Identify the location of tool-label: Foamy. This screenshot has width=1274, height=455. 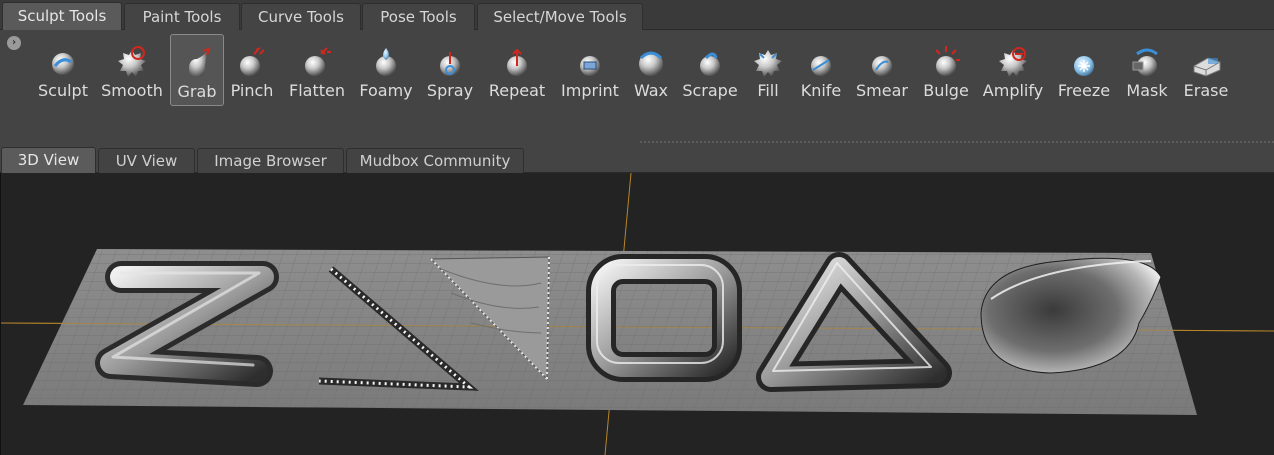
(386, 90).